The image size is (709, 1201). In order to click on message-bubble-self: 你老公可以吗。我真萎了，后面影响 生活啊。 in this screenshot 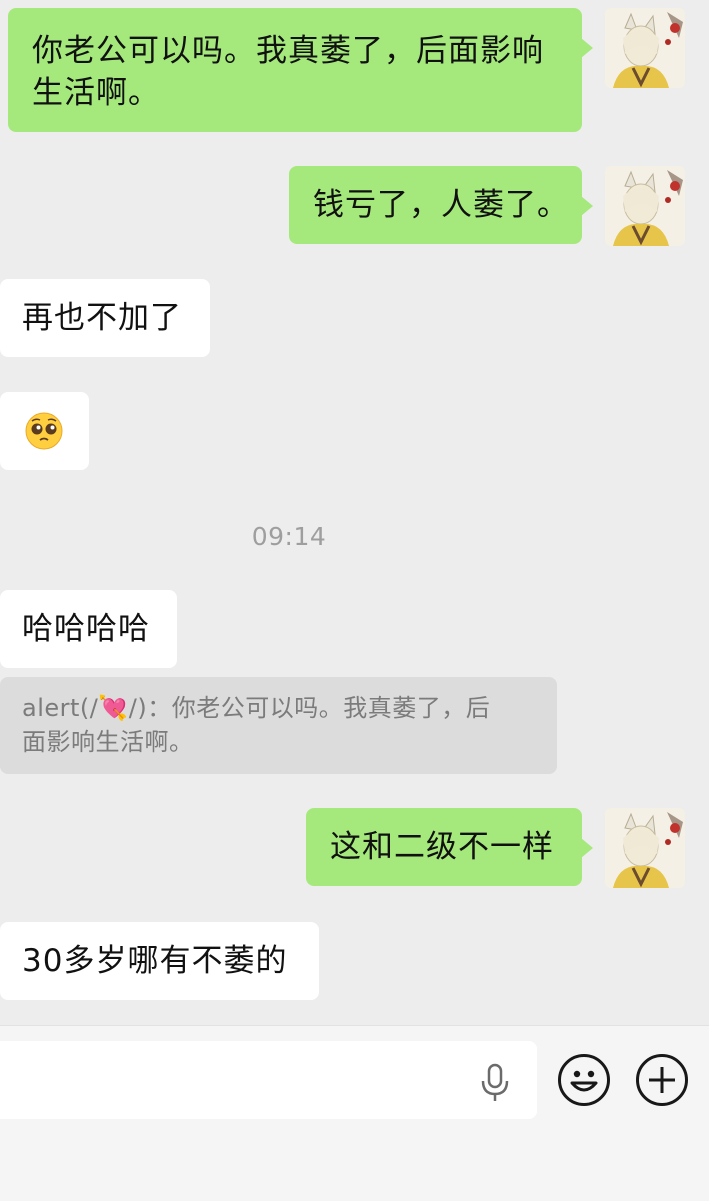, I will do `click(300, 70)`.